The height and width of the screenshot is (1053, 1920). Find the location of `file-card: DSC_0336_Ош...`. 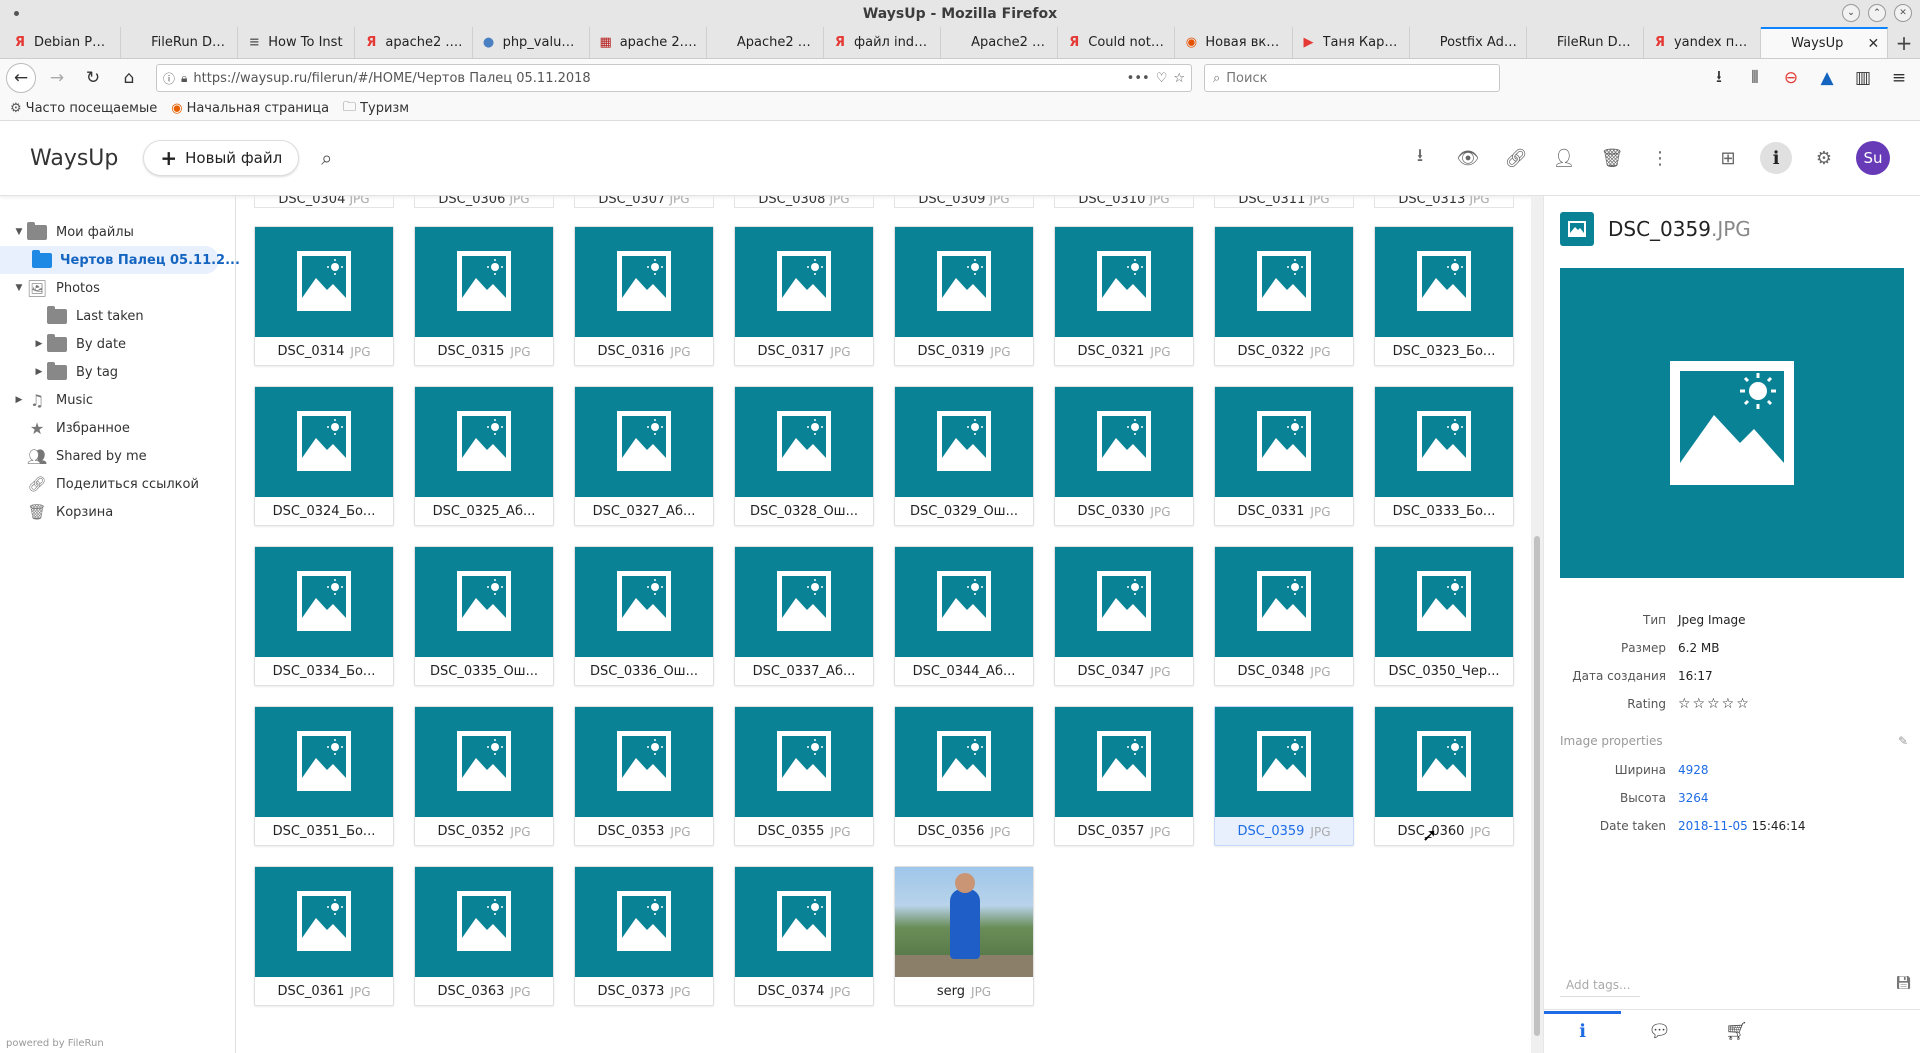

file-card: DSC_0336_Ош... is located at coordinates (644, 616).